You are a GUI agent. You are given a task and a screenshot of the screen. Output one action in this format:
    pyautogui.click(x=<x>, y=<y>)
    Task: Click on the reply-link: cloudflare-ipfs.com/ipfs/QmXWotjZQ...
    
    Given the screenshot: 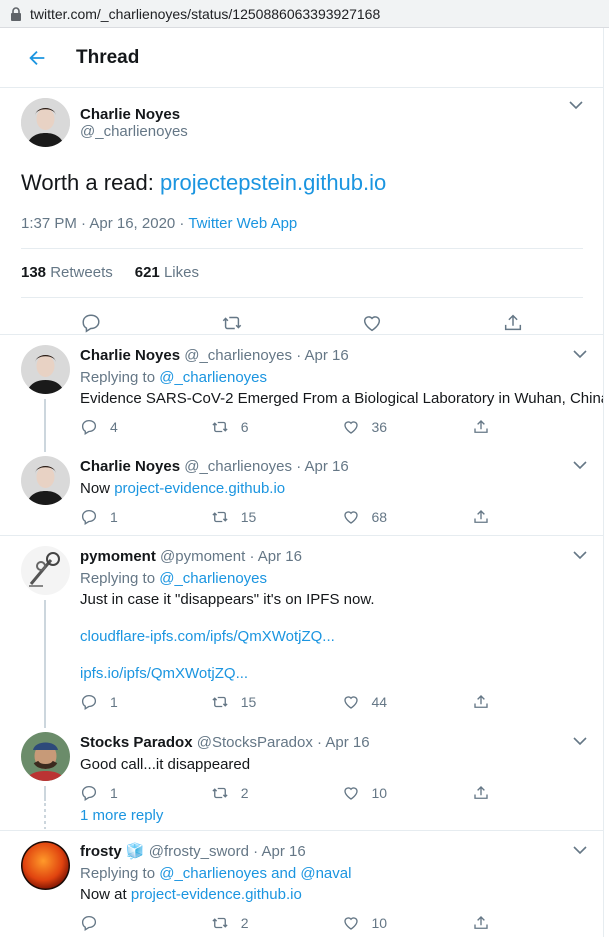 What is the action you would take?
    pyautogui.click(x=207, y=636)
    